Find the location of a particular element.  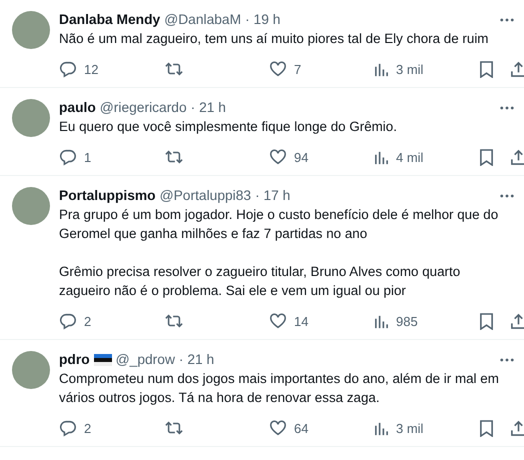

reply-text: Não é um mal zagueiro, tem uns aí muito piores tal de Ely chora de ruim is located at coordinates (274, 39).